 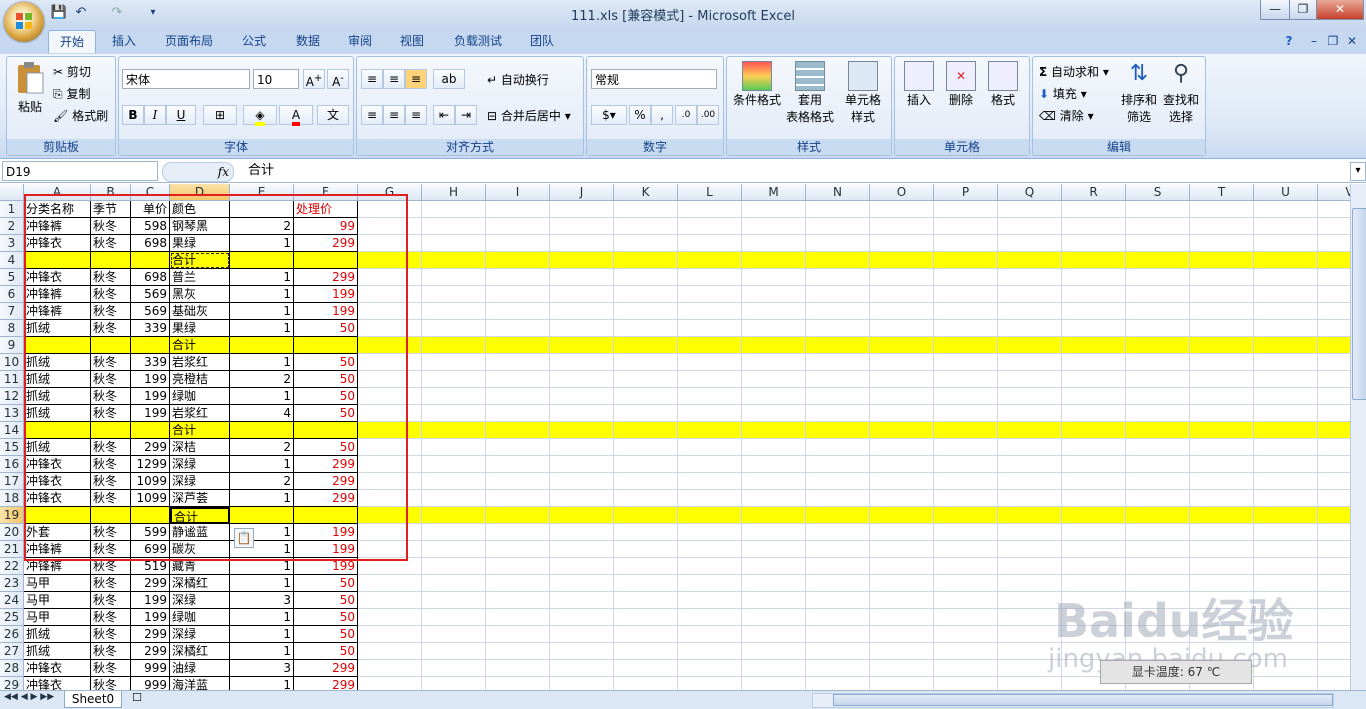 What do you see at coordinates (1094, 192) in the screenshot?
I see `column-header: R` at bounding box center [1094, 192].